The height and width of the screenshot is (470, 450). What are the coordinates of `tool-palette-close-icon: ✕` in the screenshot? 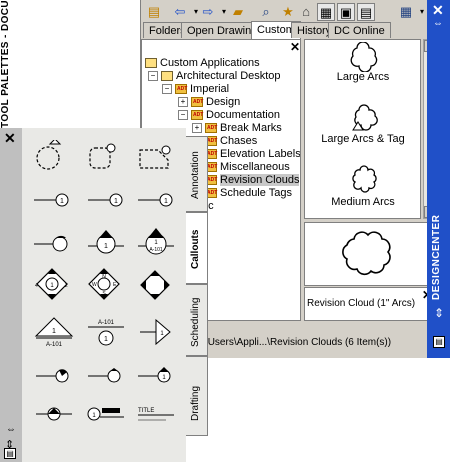 It's located at (10, 138).